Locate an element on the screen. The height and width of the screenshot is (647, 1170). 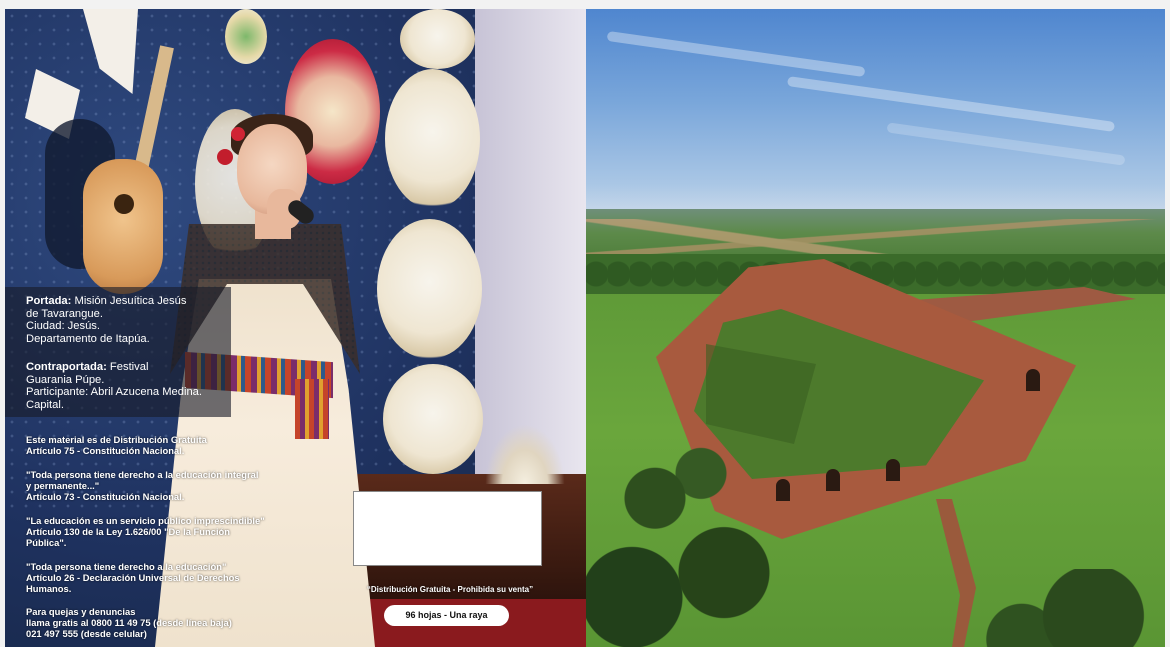
legal-line: y permanente..." is located at coordinates (63, 486).